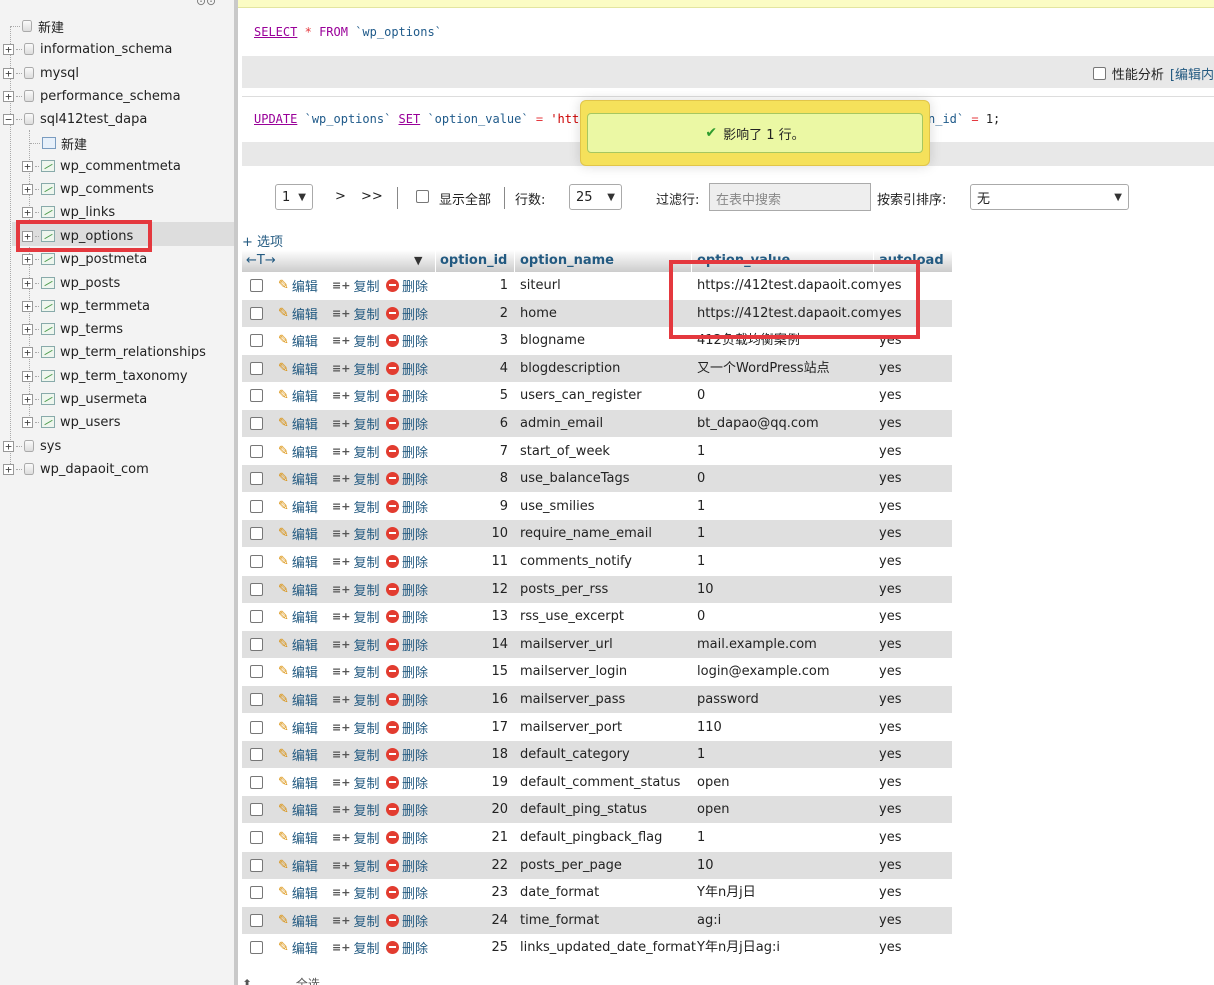 The height and width of the screenshot is (985, 1214). What do you see at coordinates (576, 561) in the screenshot?
I see `cell-option-name: comments_notify` at bounding box center [576, 561].